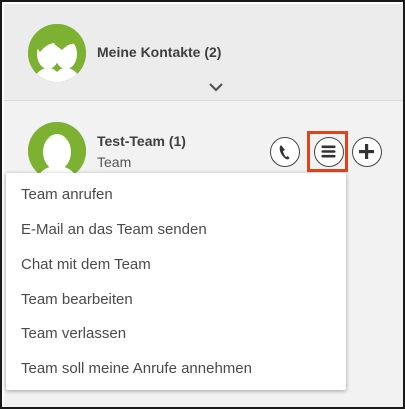 The image size is (405, 409). I want to click on menu-item-edit-team: Team bearbeiten, so click(77, 300).